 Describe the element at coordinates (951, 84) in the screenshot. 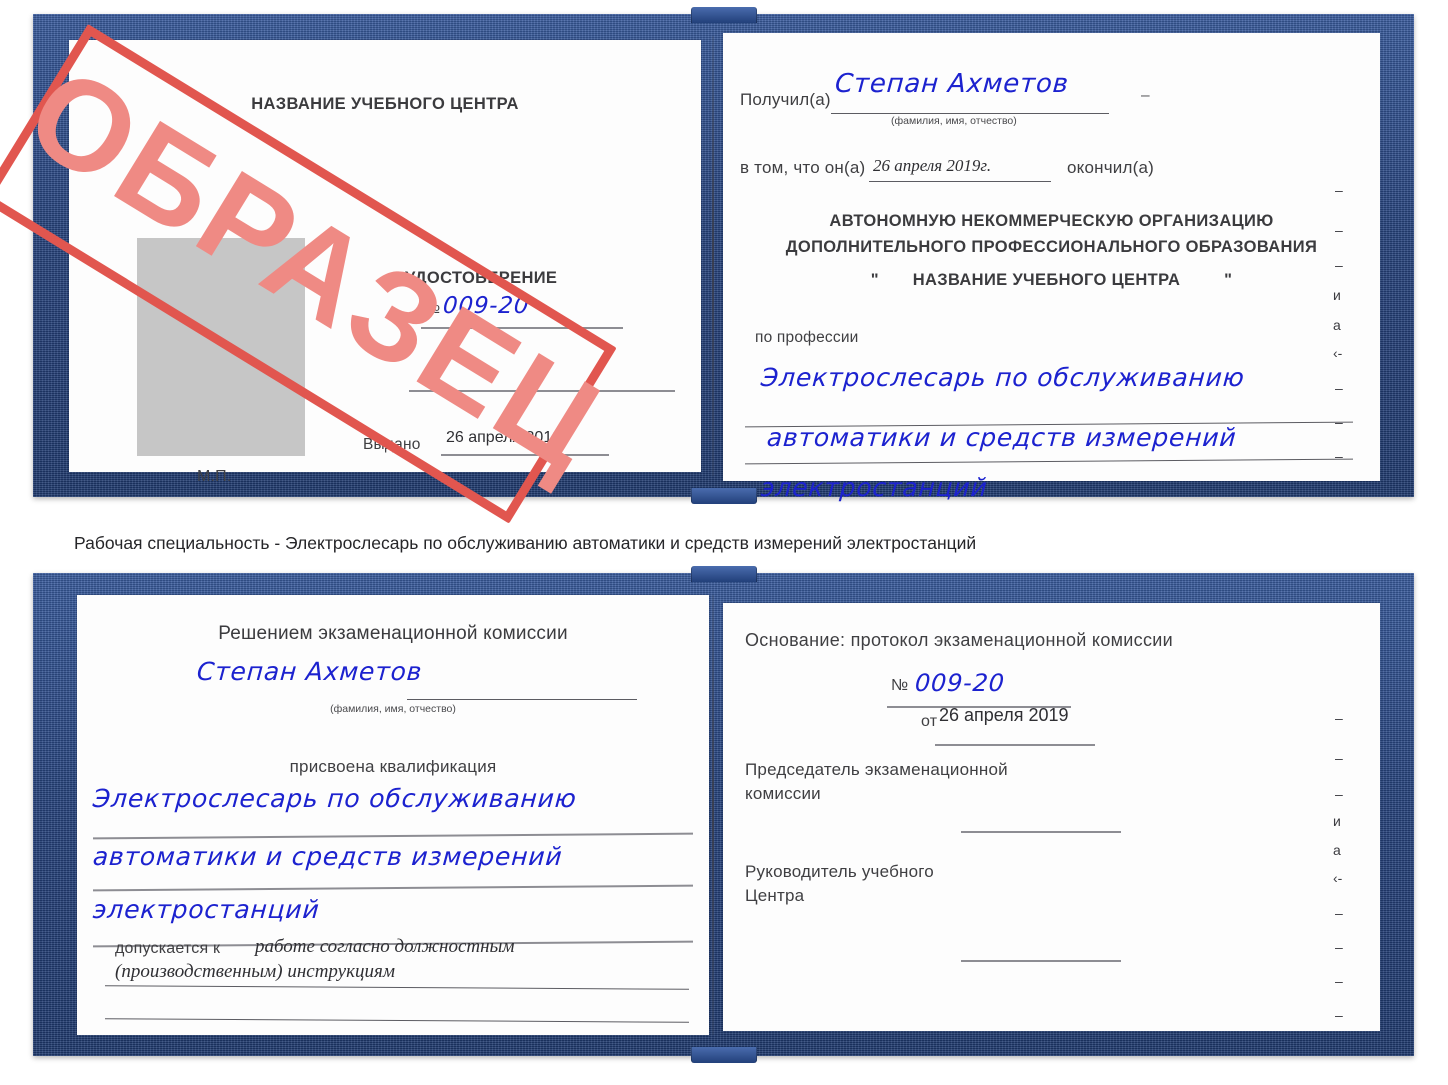

I see `doc1-received-value: Степан Ахметов` at that location.